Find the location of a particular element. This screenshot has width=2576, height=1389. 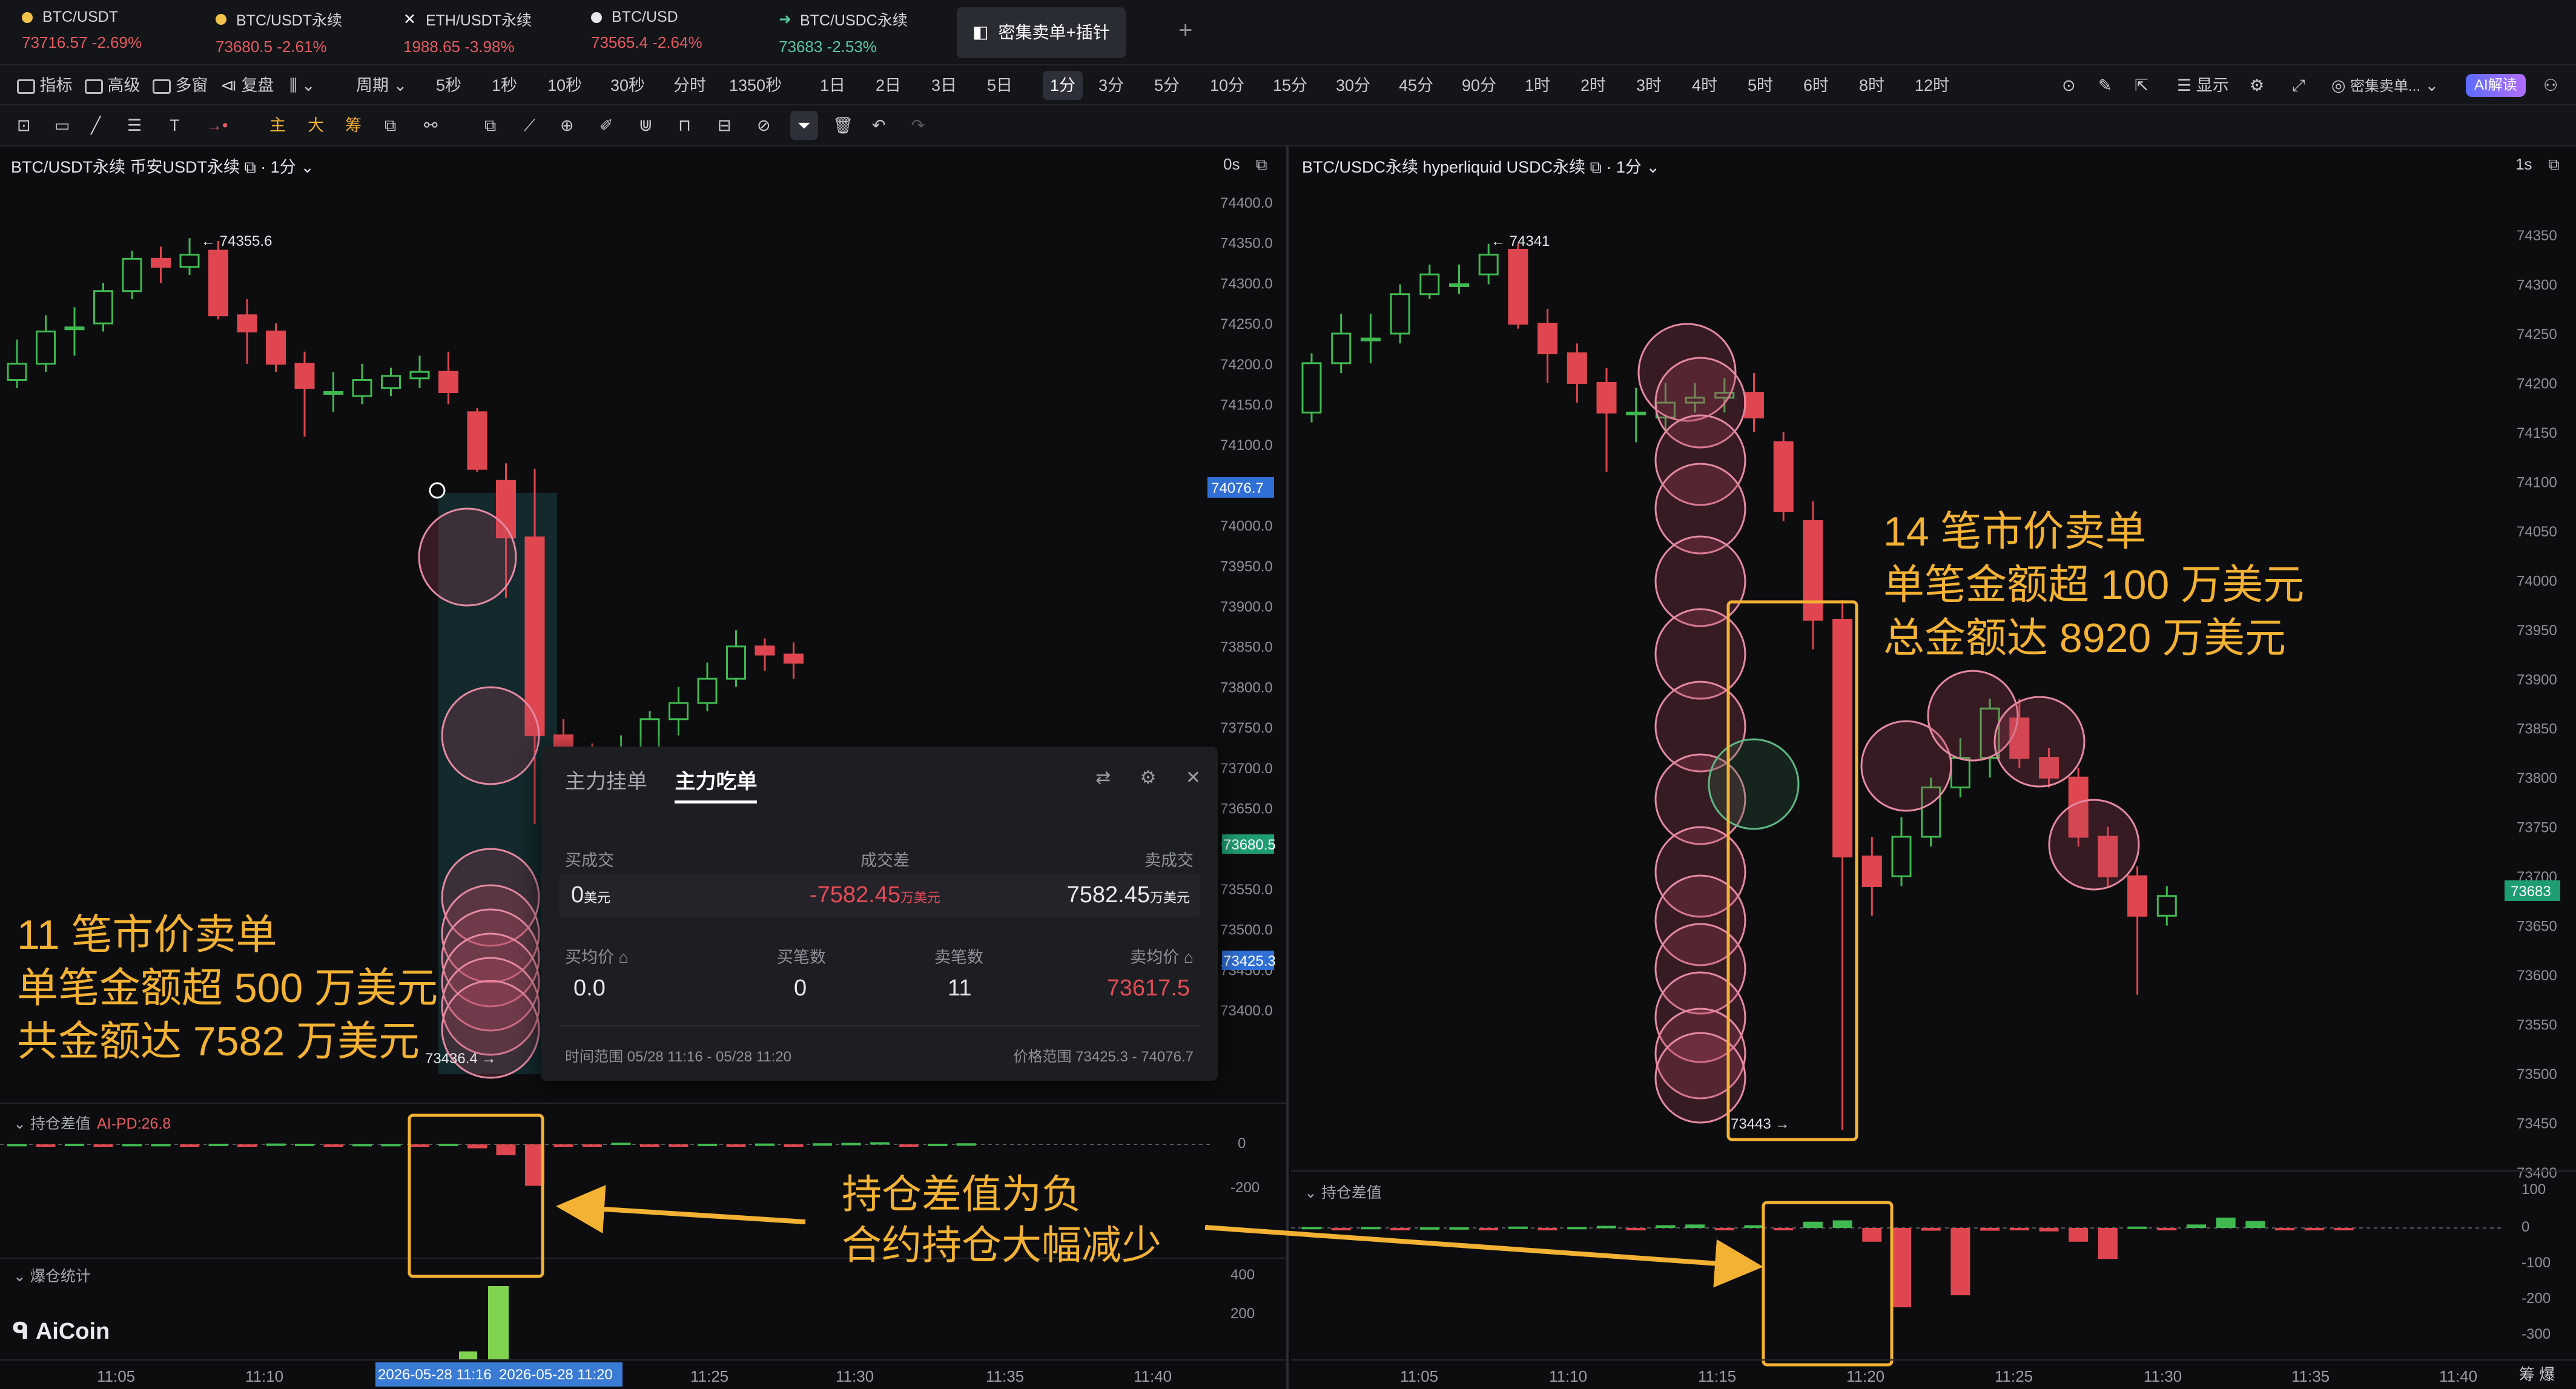

candle-type-icon: ⫼ ⌄ is located at coordinates (302, 85).